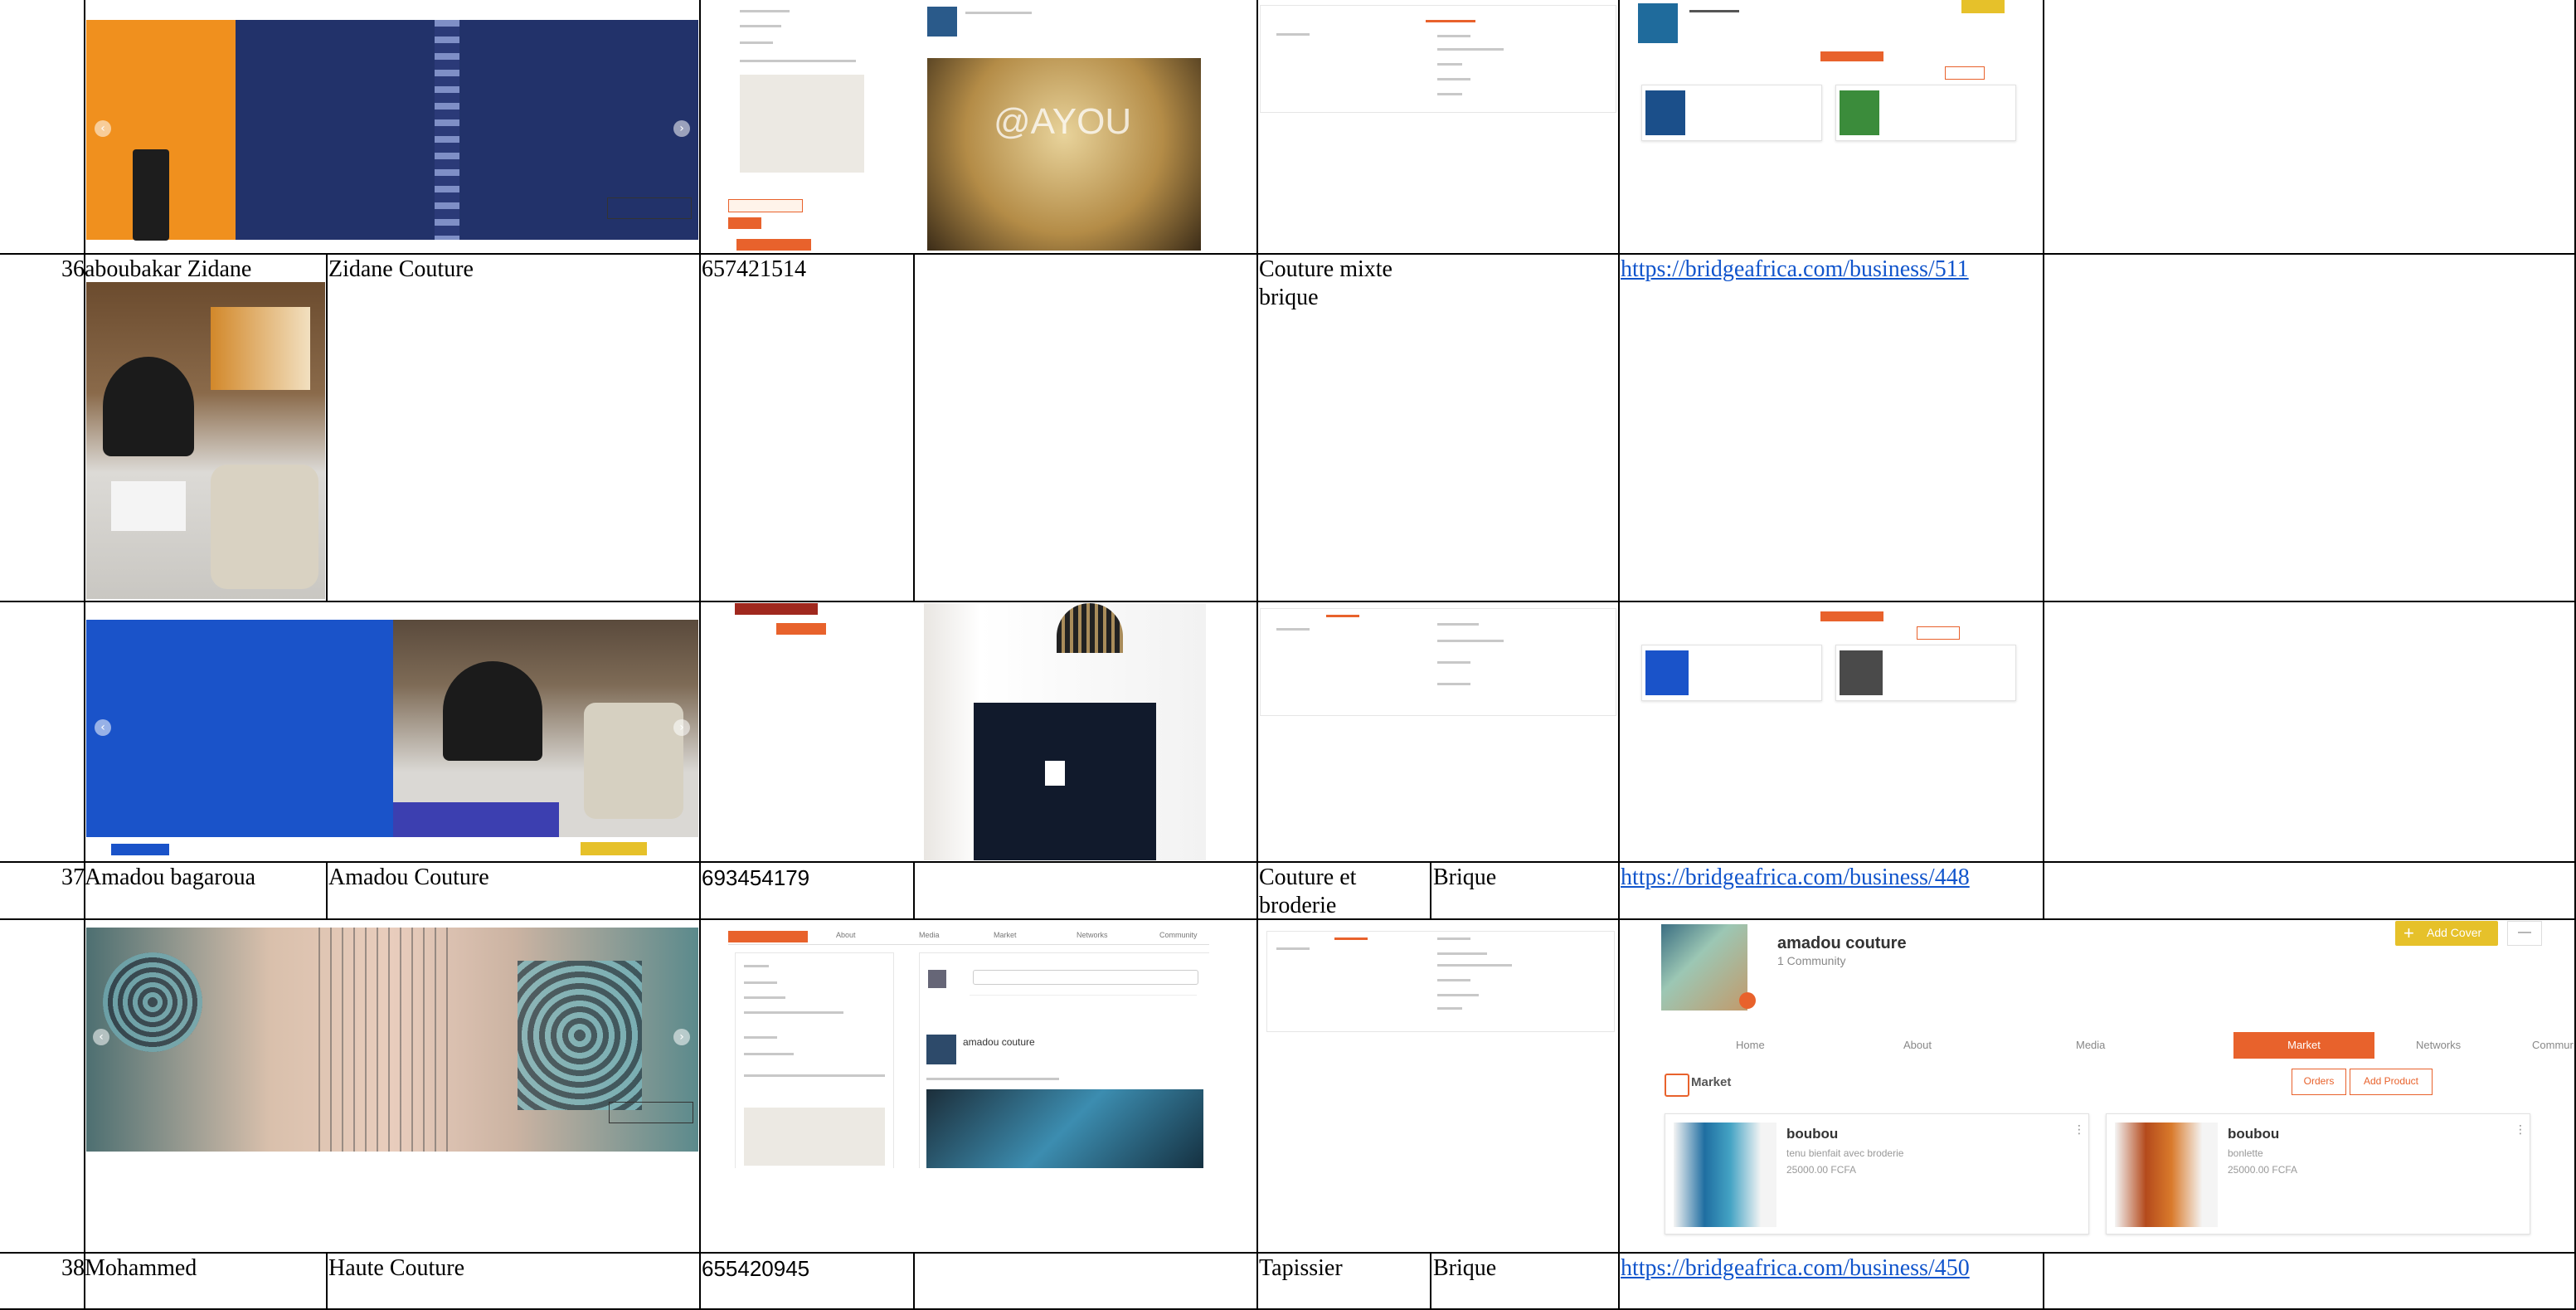 The image size is (2576, 1310). I want to click on business-name: Zidane Couture, so click(401, 269).